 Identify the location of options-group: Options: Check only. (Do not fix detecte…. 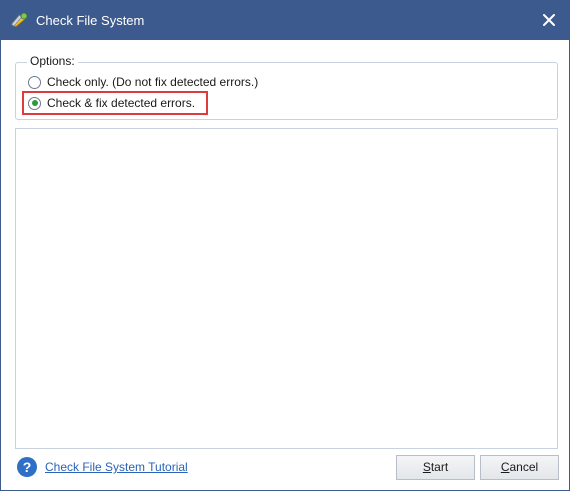
(286, 87).